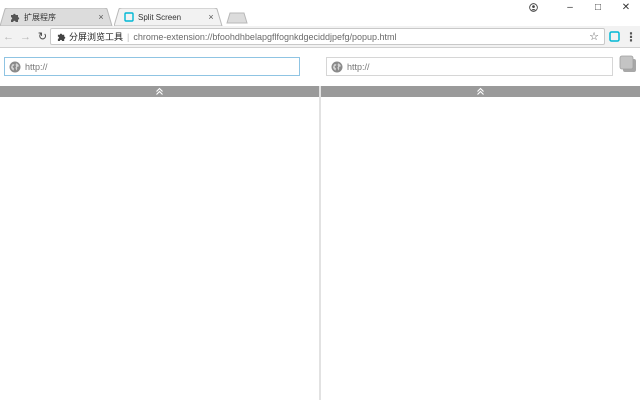 The width and height of the screenshot is (640, 400). I want to click on right-collapse-bar, so click(480, 91).